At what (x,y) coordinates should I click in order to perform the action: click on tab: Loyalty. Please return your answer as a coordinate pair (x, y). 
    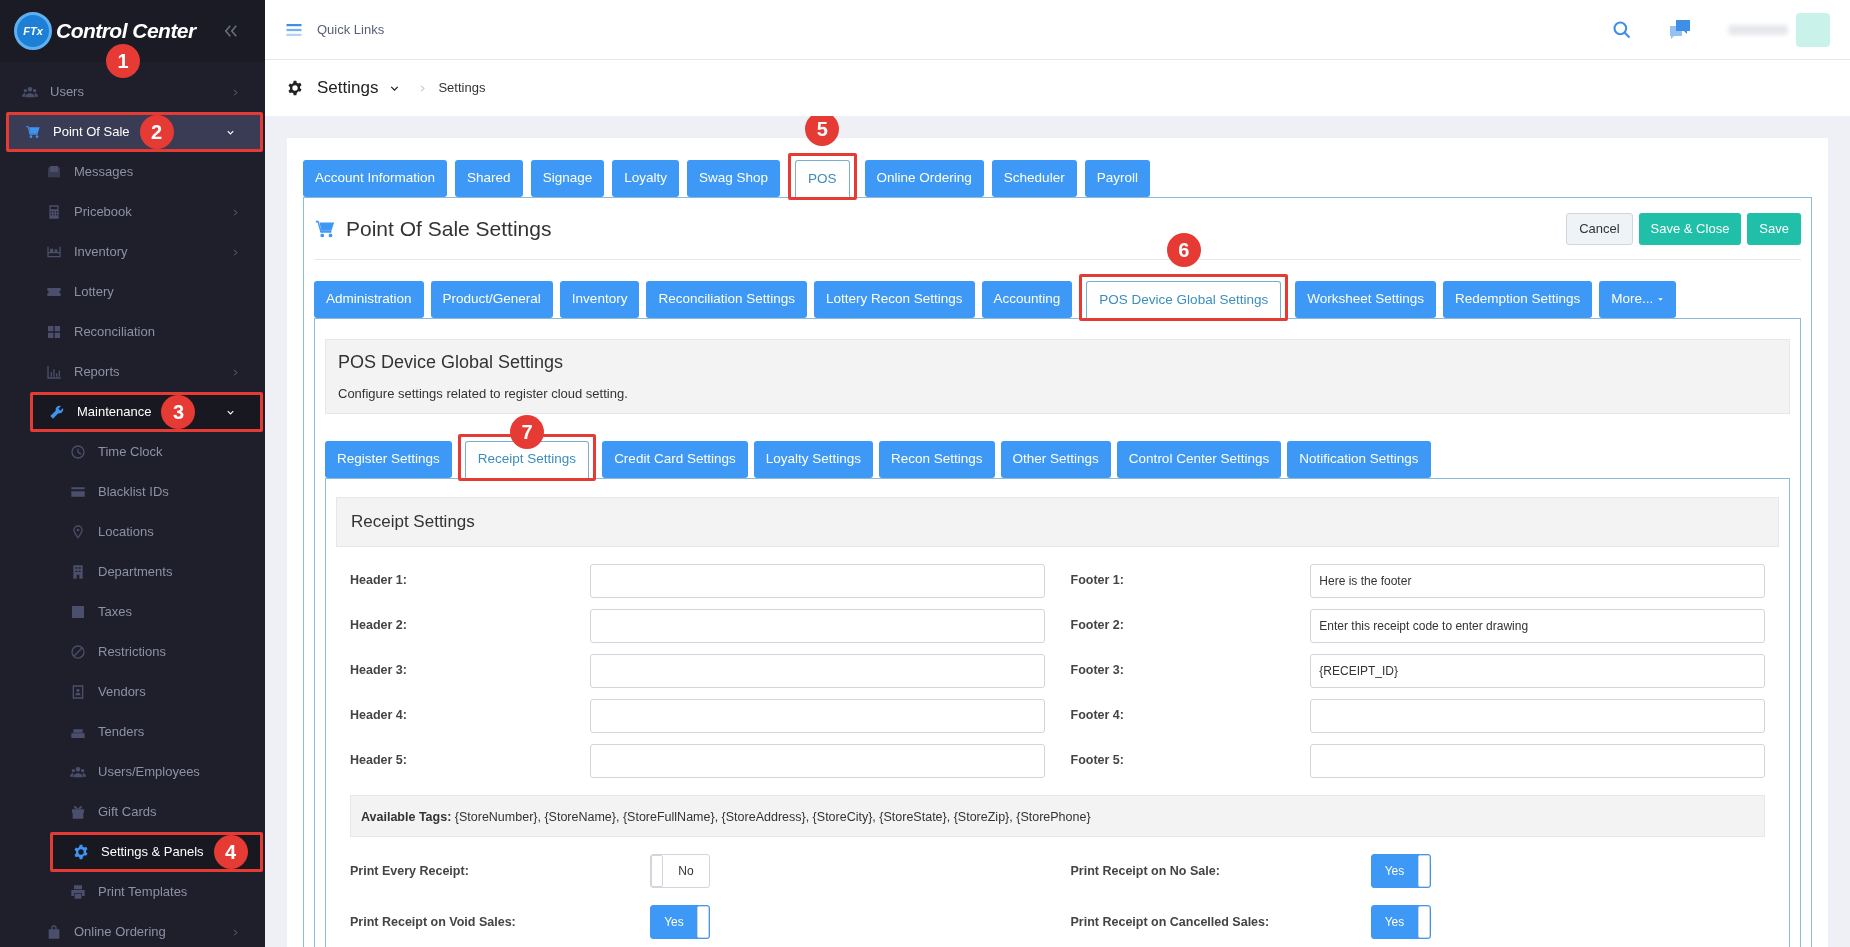
    Looking at the image, I should click on (645, 178).